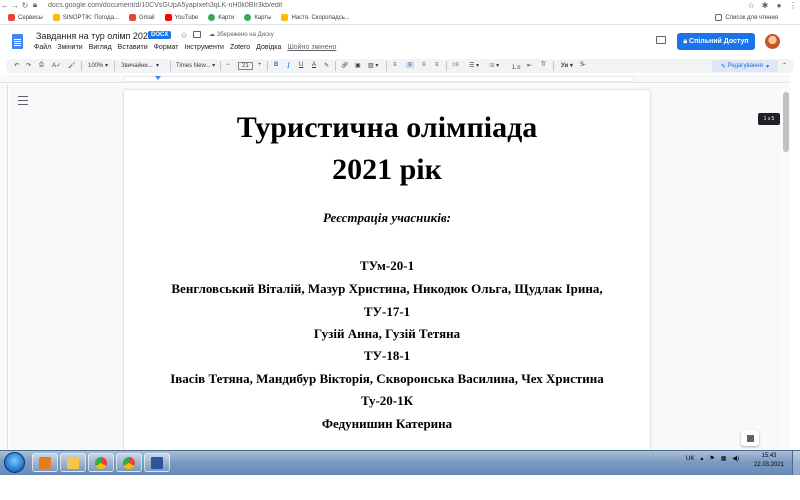 Image resolution: width=800 pixels, height=500 pixels. I want to click on page-indicator: 1 з 5, so click(769, 119).